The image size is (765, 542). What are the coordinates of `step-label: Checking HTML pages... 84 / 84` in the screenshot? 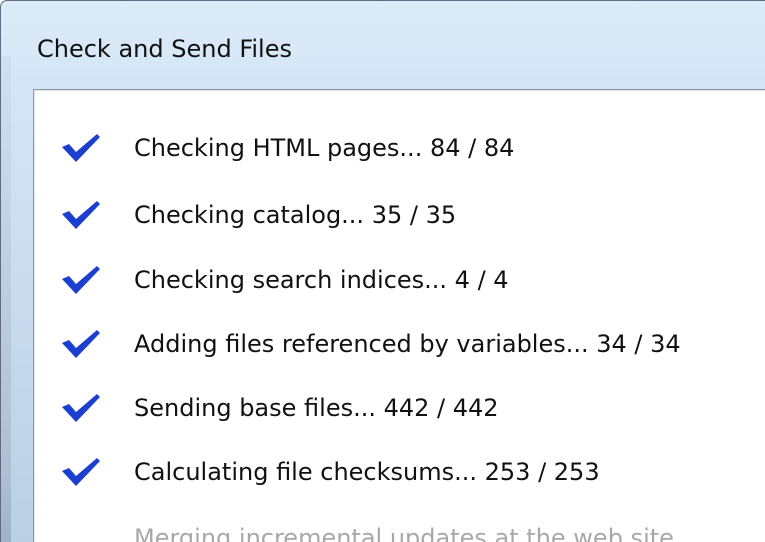 It's located at (324, 148).